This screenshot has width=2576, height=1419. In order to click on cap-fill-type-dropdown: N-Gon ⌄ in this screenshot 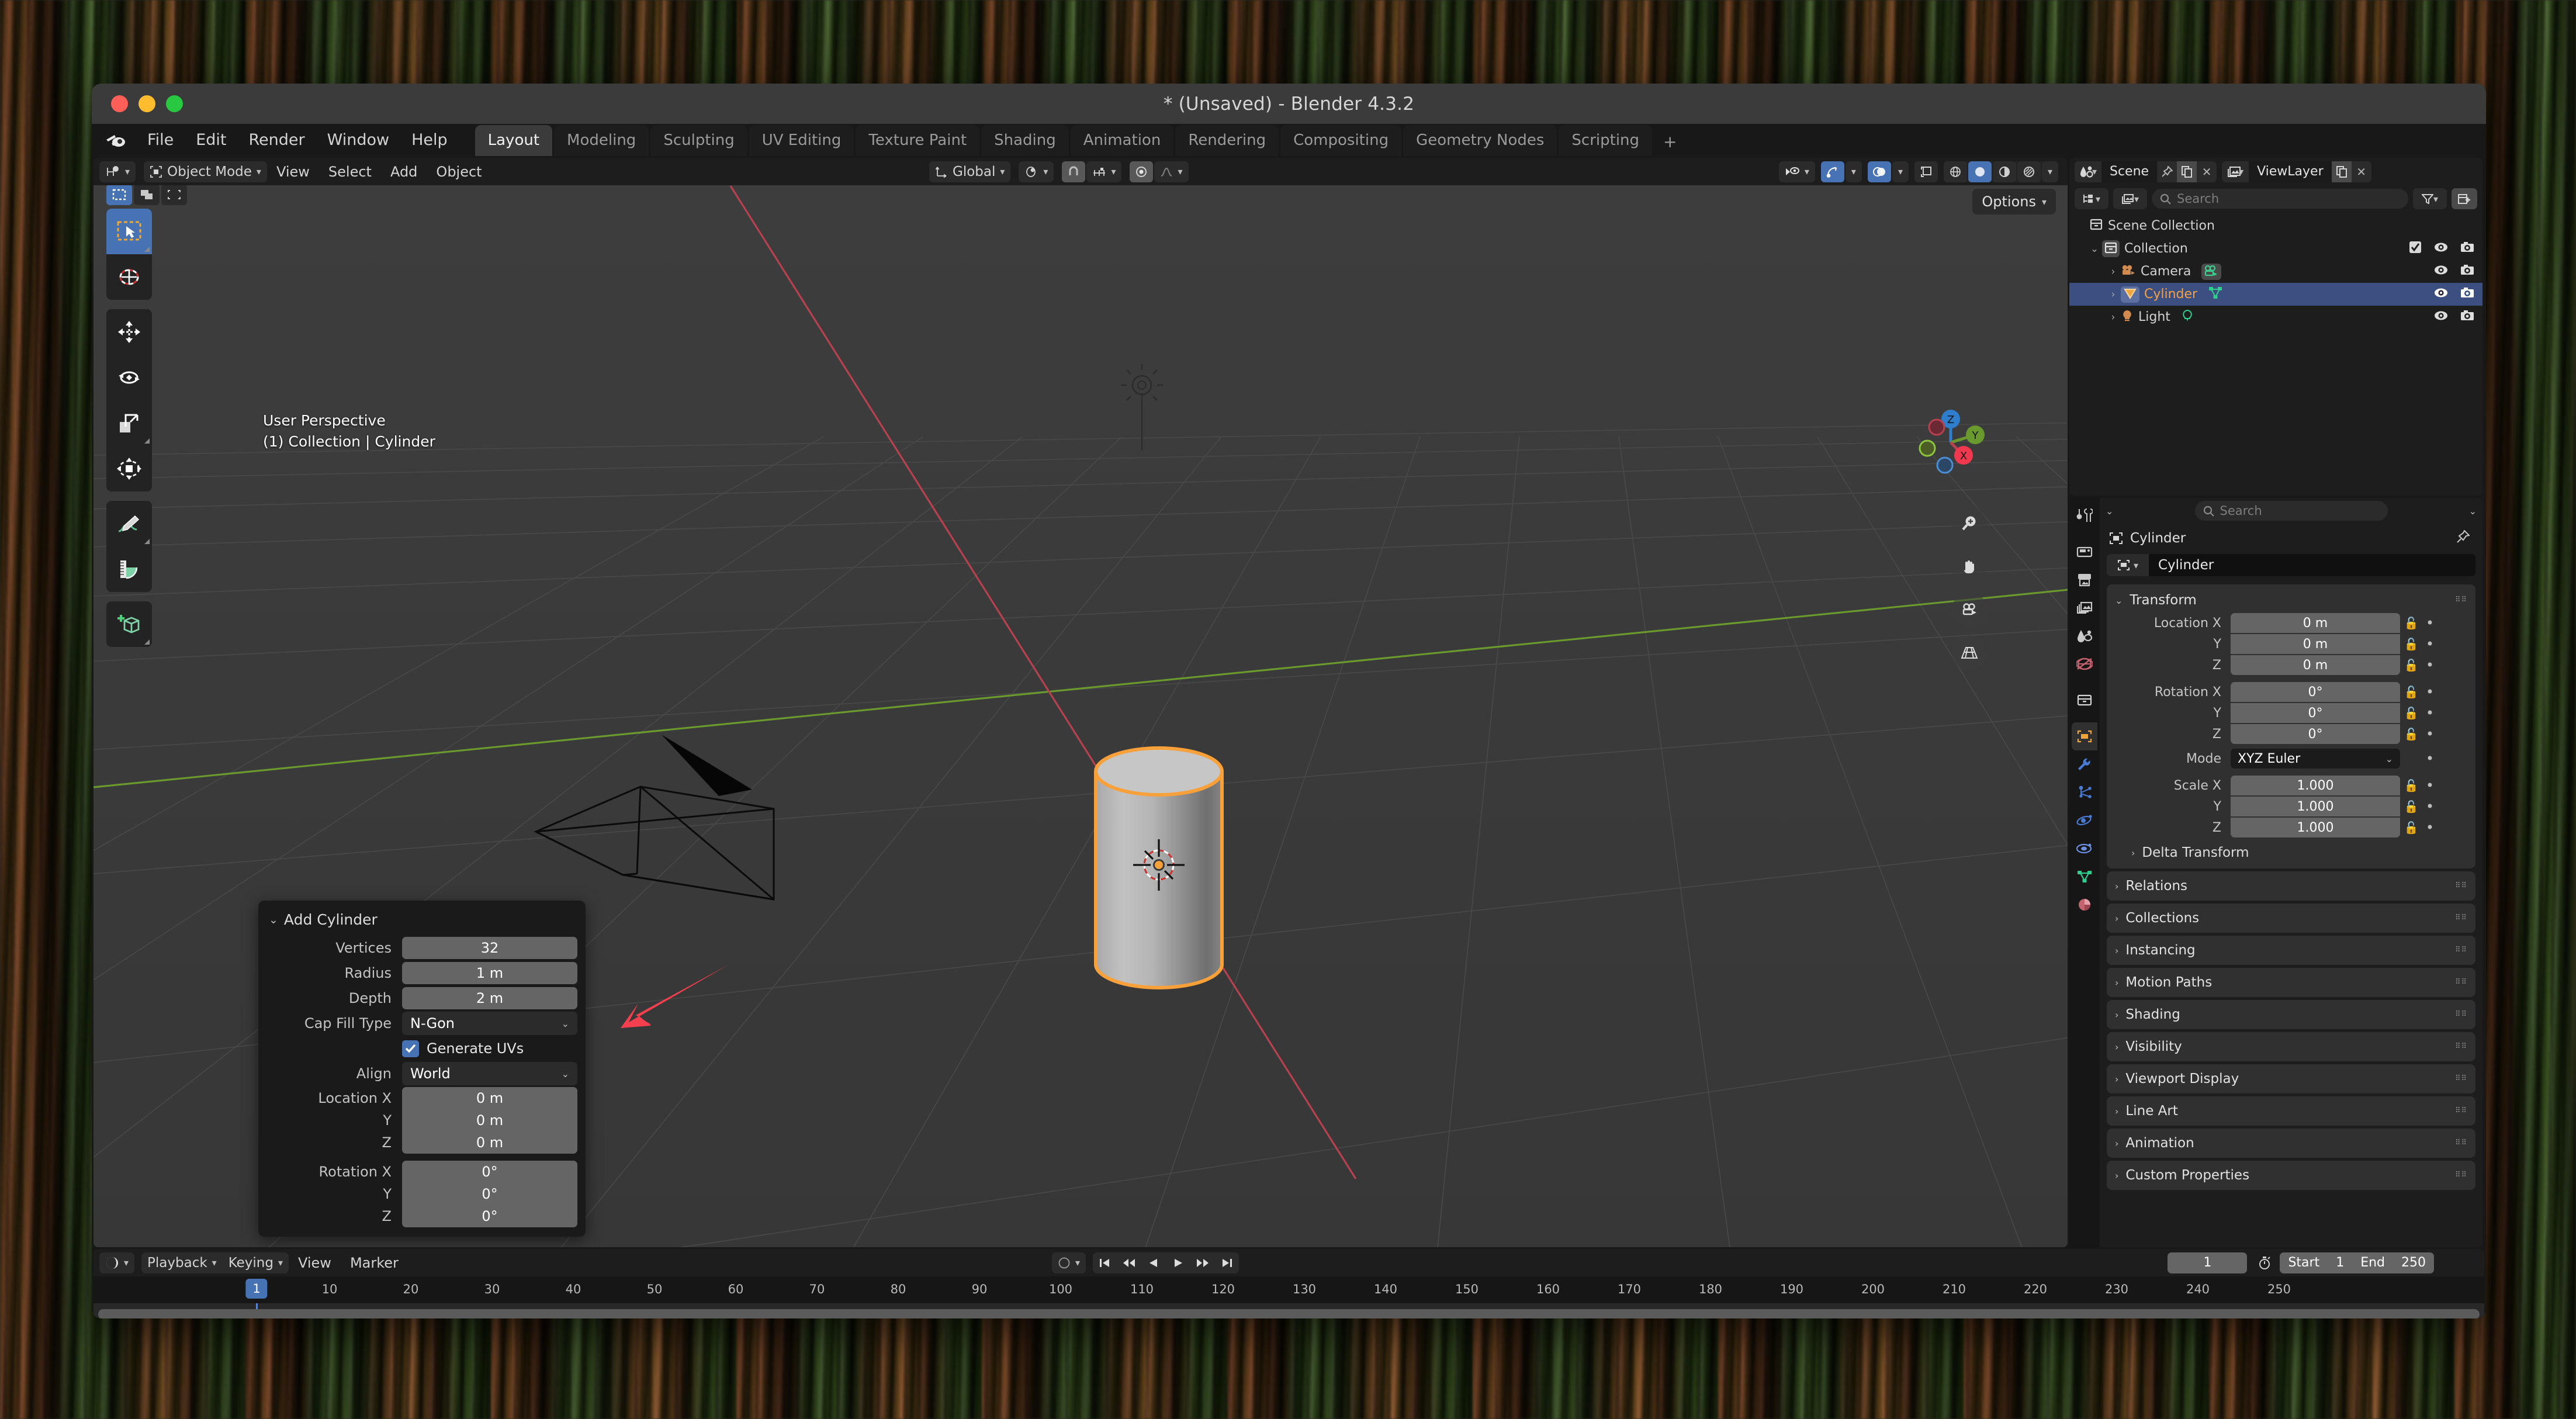, I will do `click(489, 1024)`.